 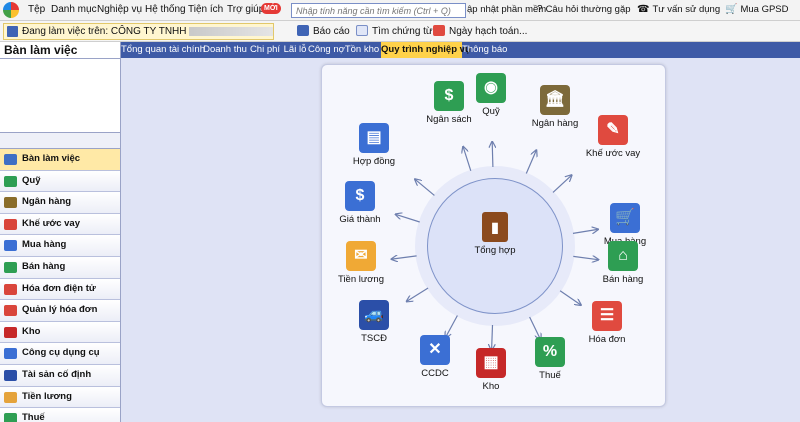 What do you see at coordinates (495, 234) in the screenshot?
I see `diagram-node-general-ledger: ▮ Tổng hợp` at bounding box center [495, 234].